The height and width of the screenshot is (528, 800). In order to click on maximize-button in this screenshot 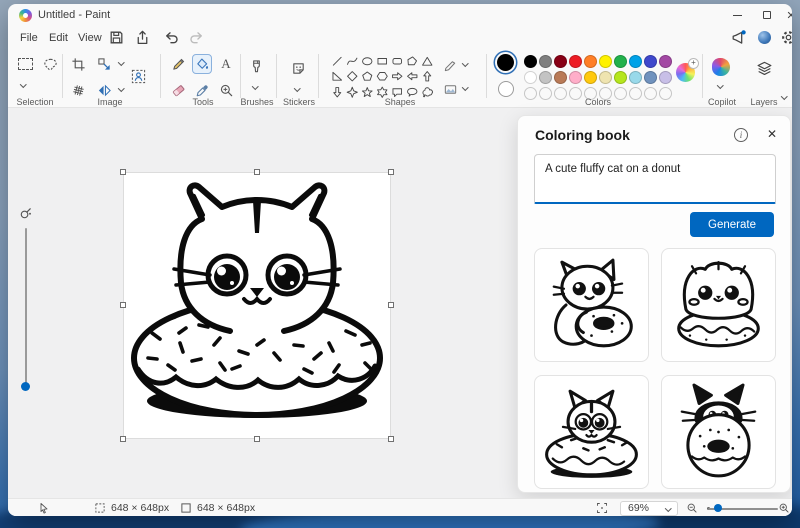, I will do `click(767, 15)`.